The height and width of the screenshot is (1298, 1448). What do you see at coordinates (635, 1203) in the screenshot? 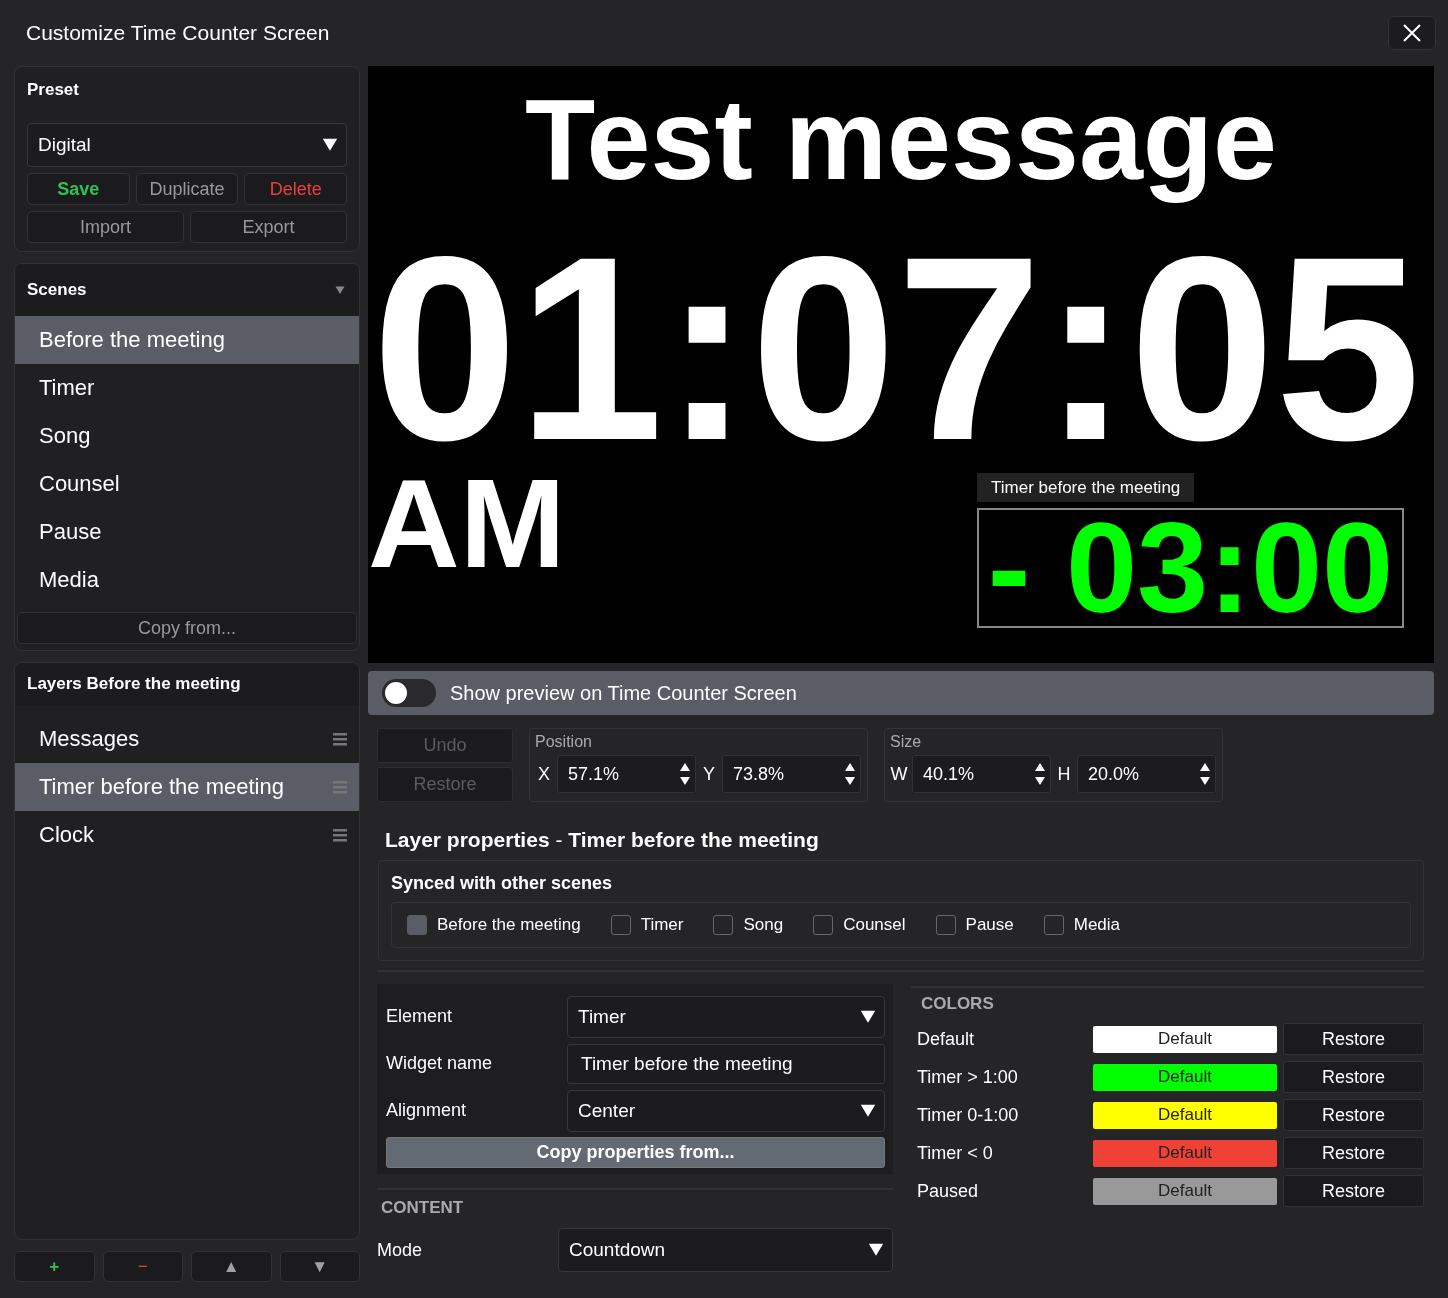
I see `section-heading: CONTENT` at bounding box center [635, 1203].